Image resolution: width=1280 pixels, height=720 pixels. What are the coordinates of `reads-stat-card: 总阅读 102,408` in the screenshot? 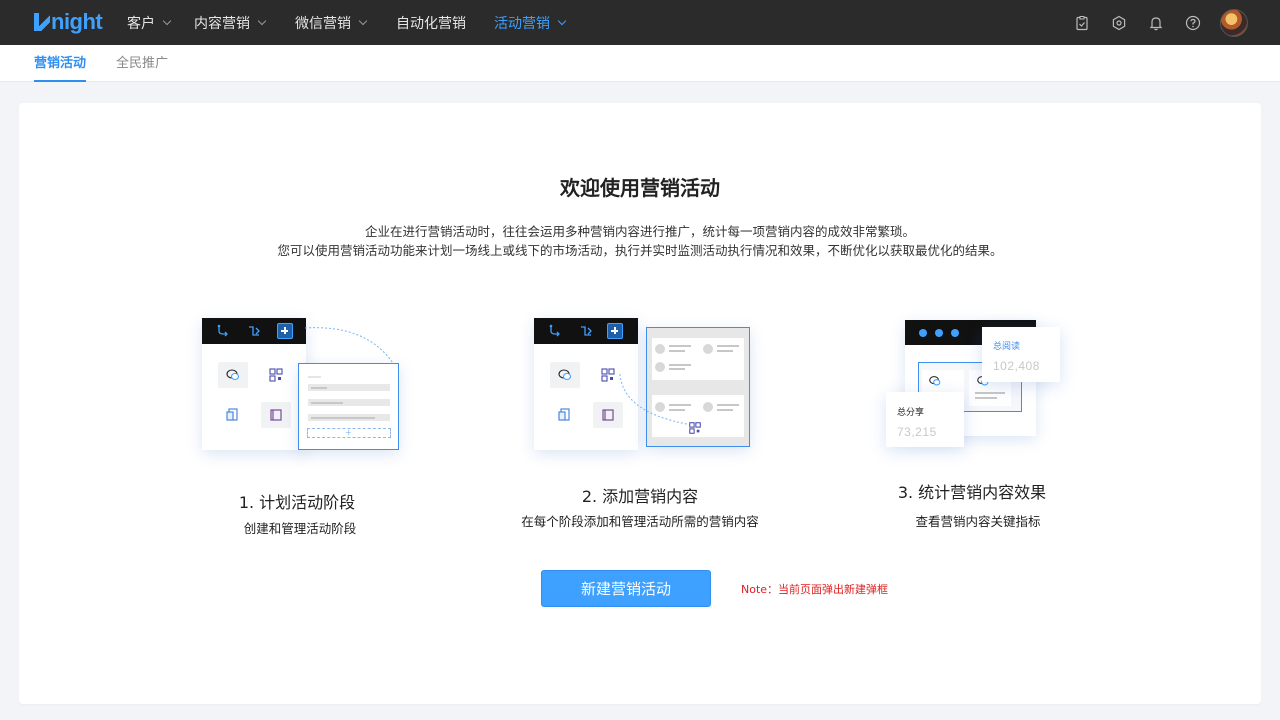 It's located at (1021, 354).